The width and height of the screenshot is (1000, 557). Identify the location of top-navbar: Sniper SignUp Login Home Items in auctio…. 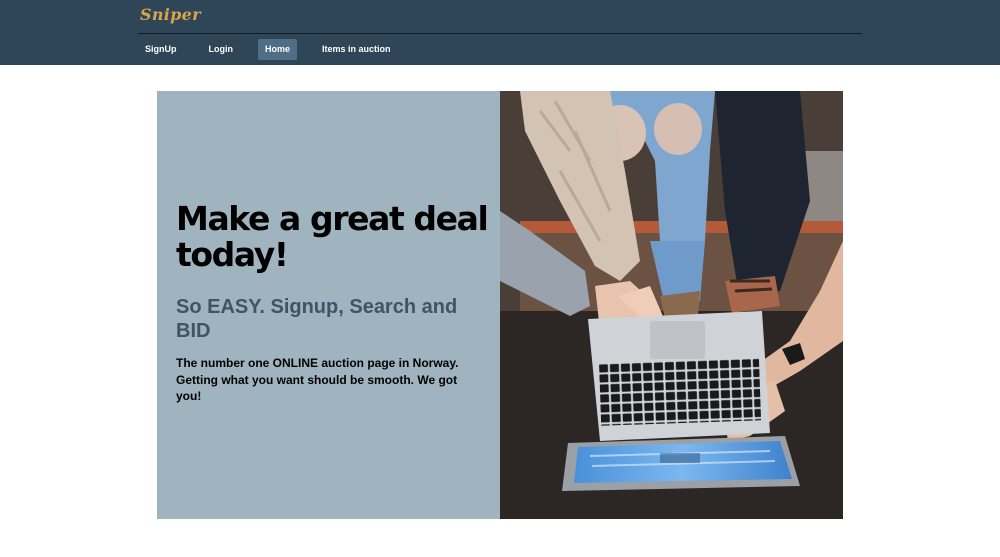
(500, 32).